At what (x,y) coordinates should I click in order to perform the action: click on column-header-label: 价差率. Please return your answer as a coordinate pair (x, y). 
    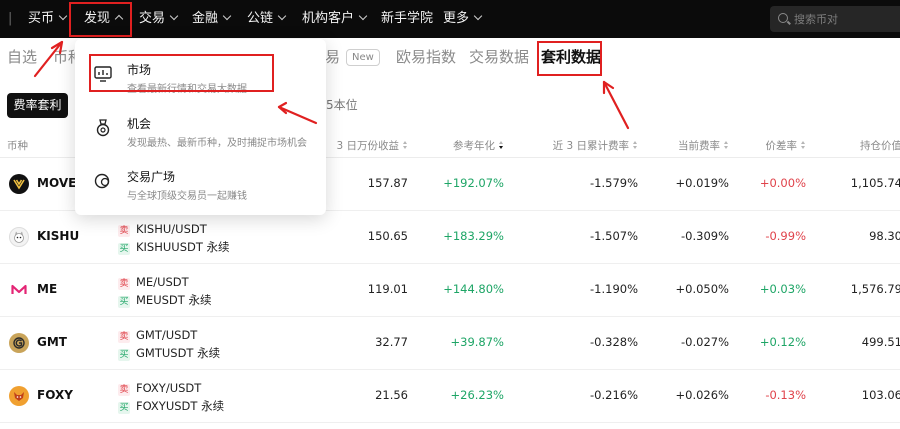
    Looking at the image, I should click on (781, 146).